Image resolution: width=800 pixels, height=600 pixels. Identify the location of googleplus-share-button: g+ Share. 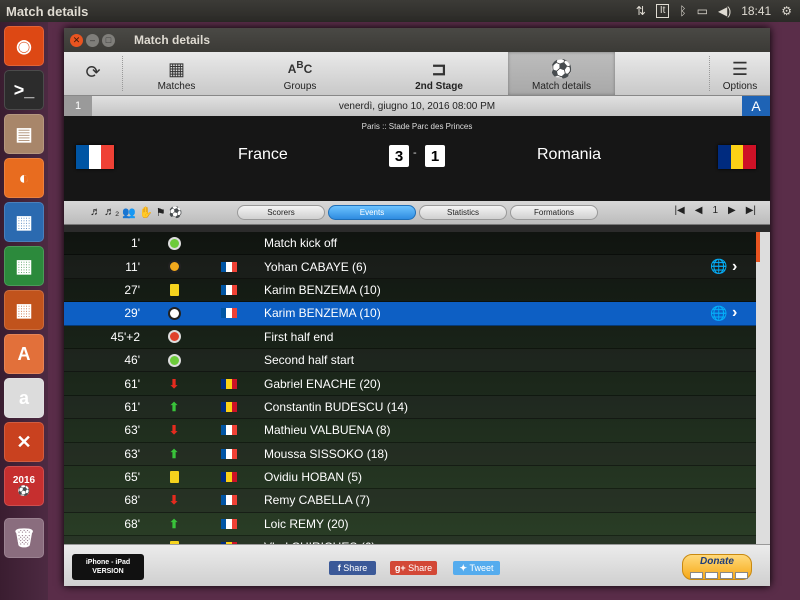
(413, 568).